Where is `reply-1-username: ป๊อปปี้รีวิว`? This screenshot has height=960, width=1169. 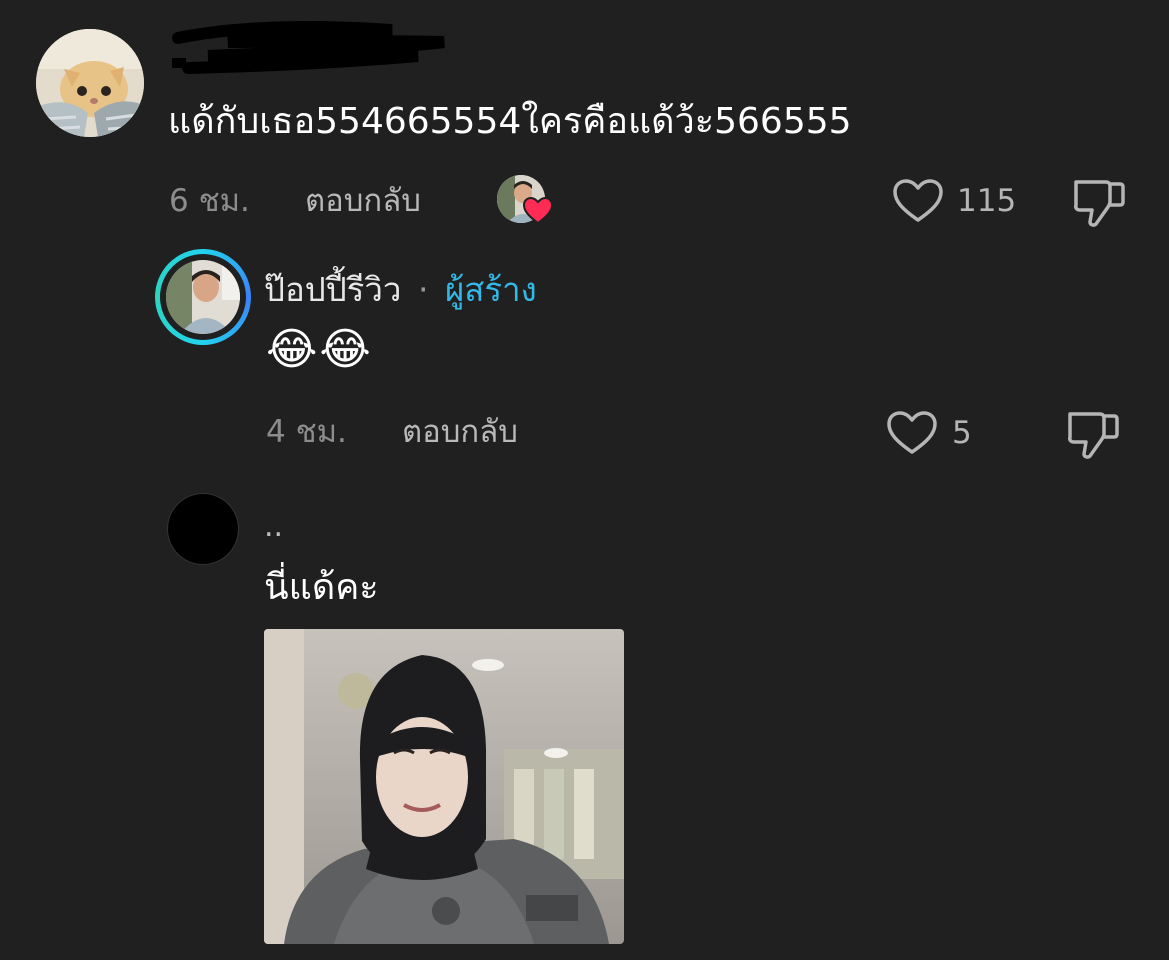
reply-1-username: ป๊อปปี้รีวิว is located at coordinates (332, 289).